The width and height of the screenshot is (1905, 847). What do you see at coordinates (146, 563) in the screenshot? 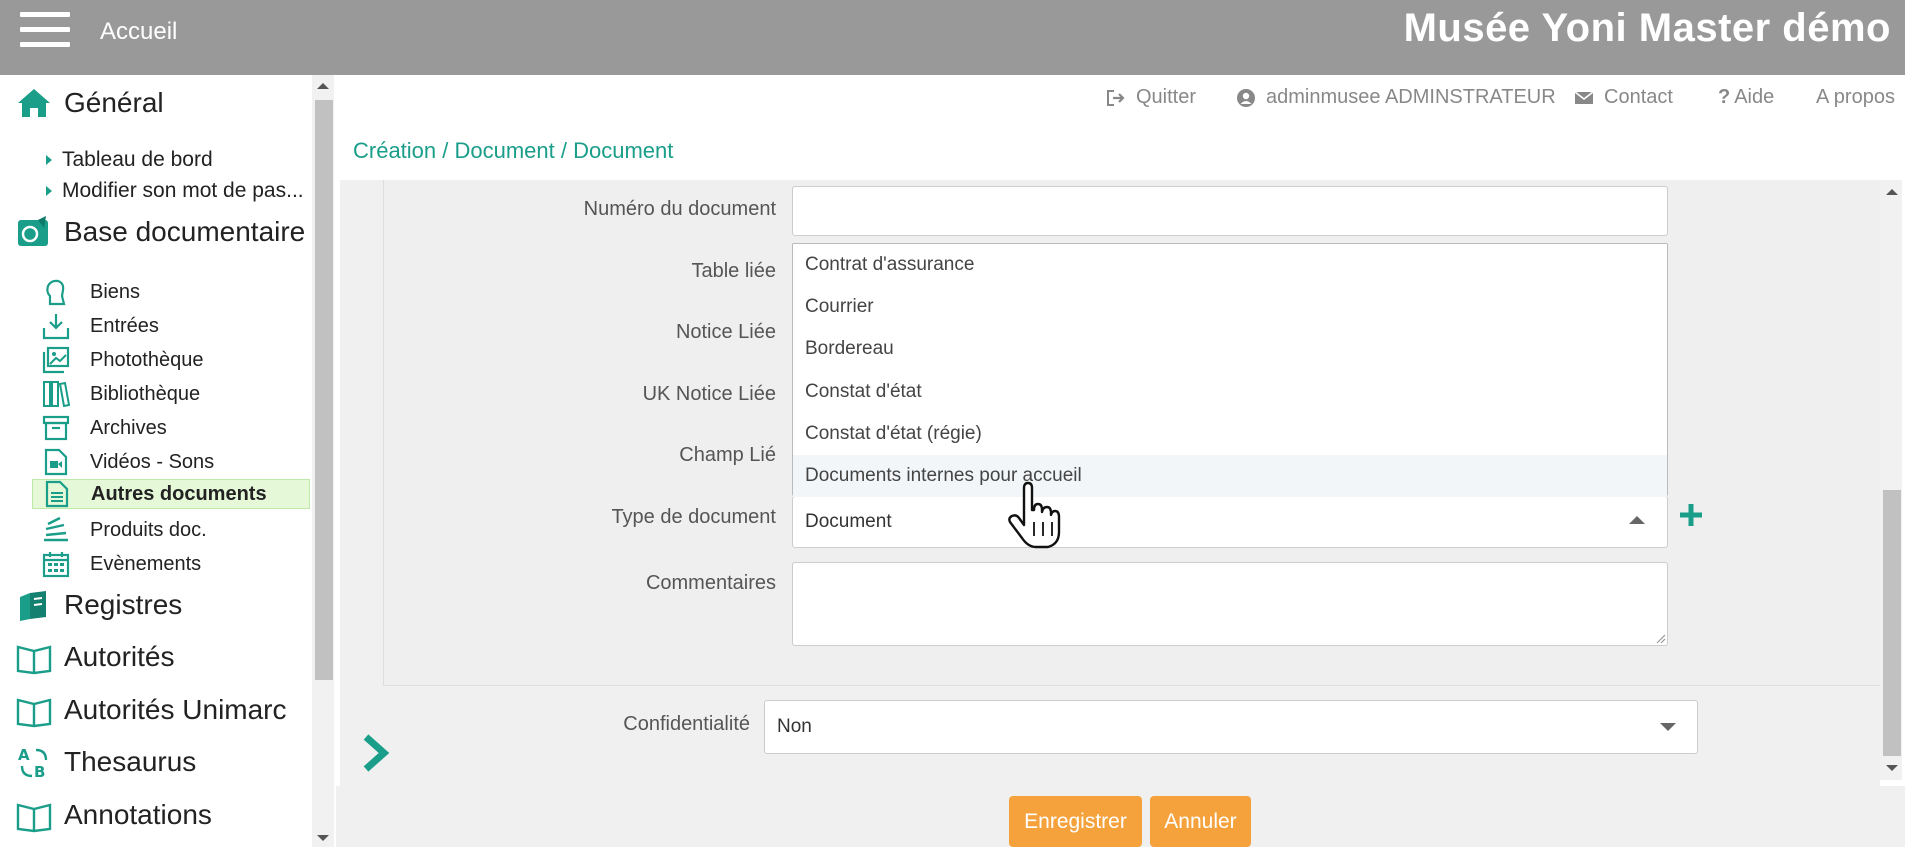
I see `sidebar-item-label: Evènements` at bounding box center [146, 563].